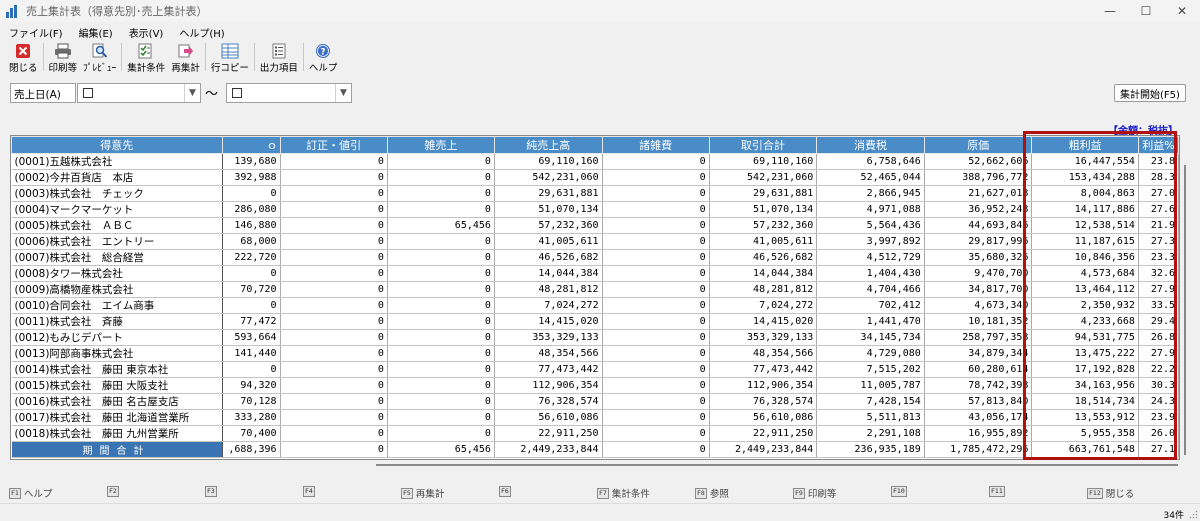 The height and width of the screenshot is (521, 1200). I want to click on col-header-discount: 訂正・値引, so click(333, 145).